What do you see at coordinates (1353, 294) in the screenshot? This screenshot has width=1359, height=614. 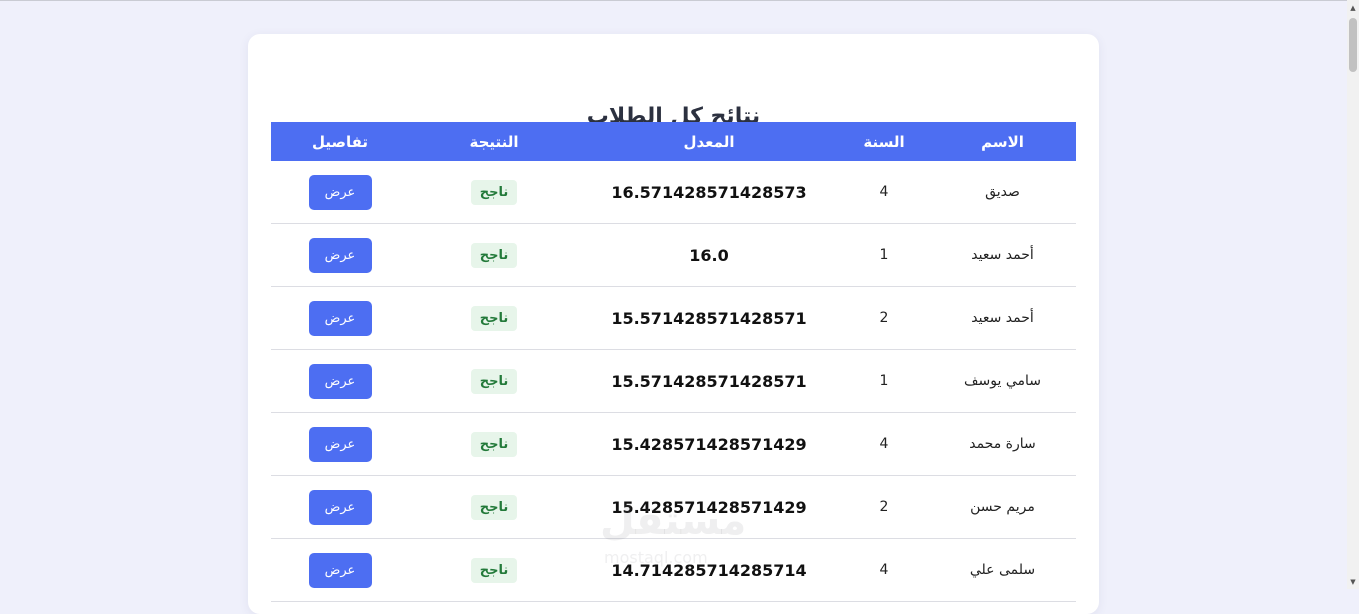 I see `vertical-scrollbar: ▲ ▼` at bounding box center [1353, 294].